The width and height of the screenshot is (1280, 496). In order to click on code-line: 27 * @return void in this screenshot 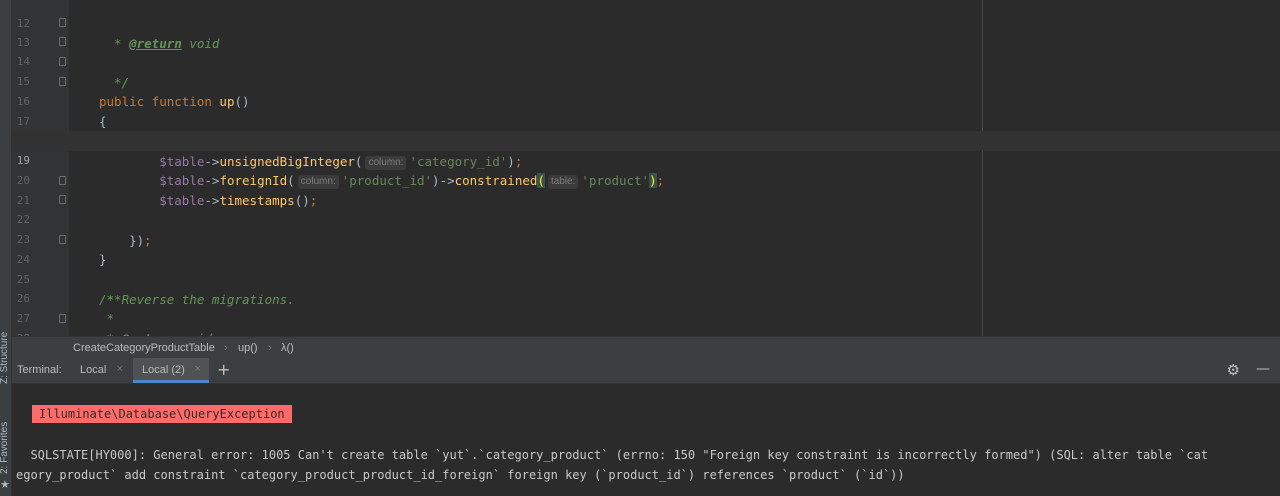, I will do `click(646, 312)`.